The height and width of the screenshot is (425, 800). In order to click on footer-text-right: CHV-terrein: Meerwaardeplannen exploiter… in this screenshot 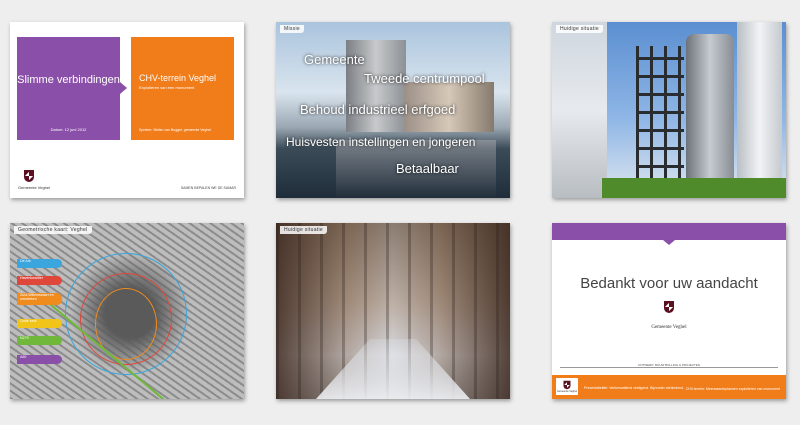, I will do `click(732, 389)`.